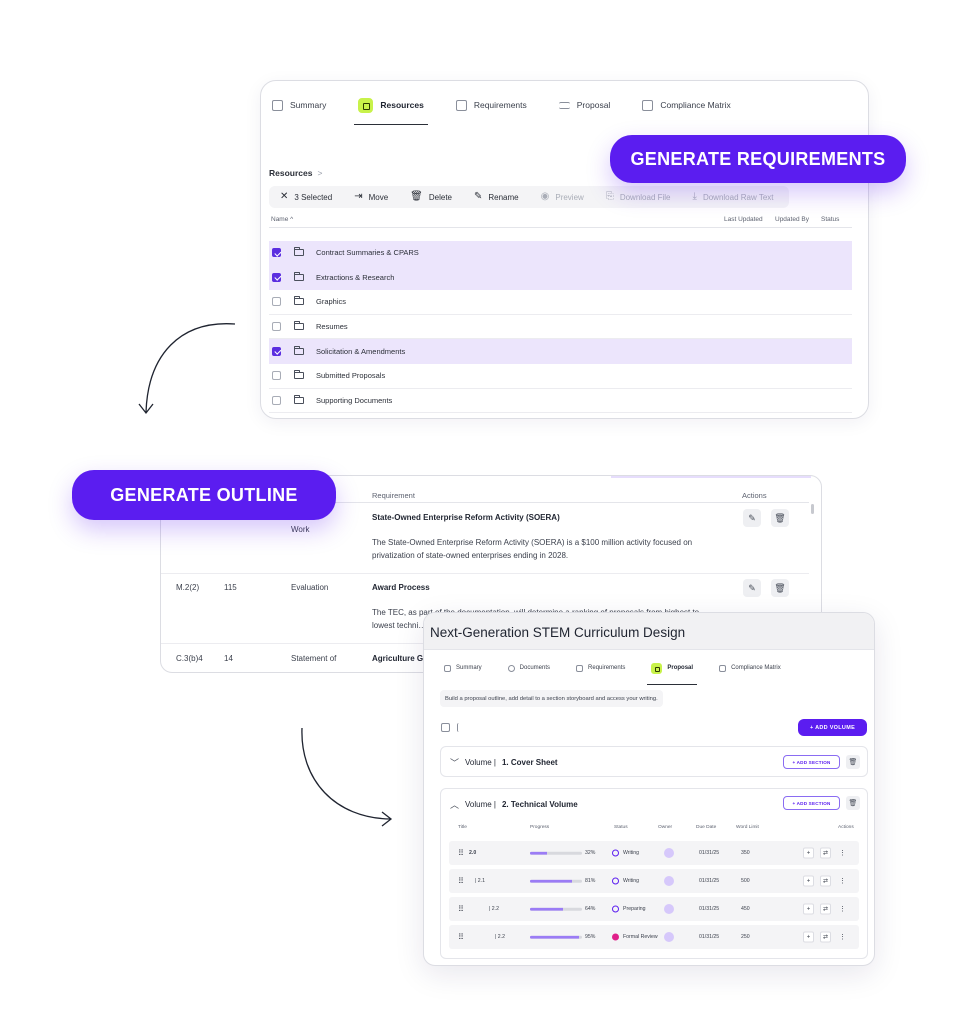 Image resolution: width=967 pixels, height=1024 pixels. I want to click on list-view-icon, so click(461, 727).